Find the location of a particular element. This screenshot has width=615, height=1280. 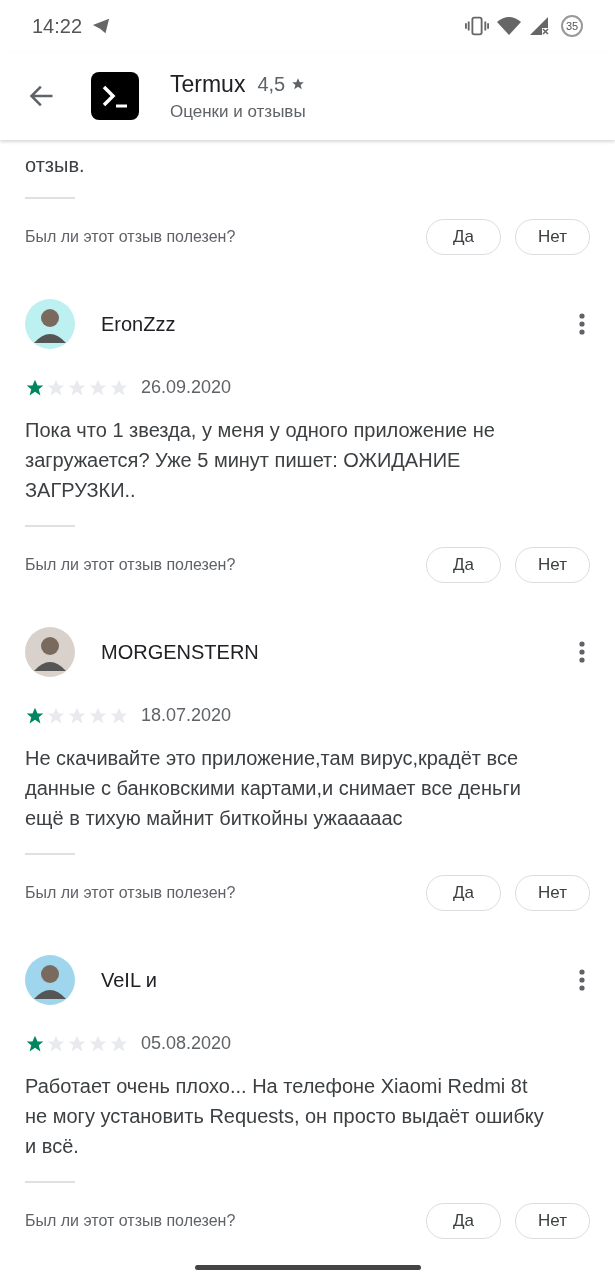

reviewer-name: MORGENSTERN is located at coordinates (180, 652).